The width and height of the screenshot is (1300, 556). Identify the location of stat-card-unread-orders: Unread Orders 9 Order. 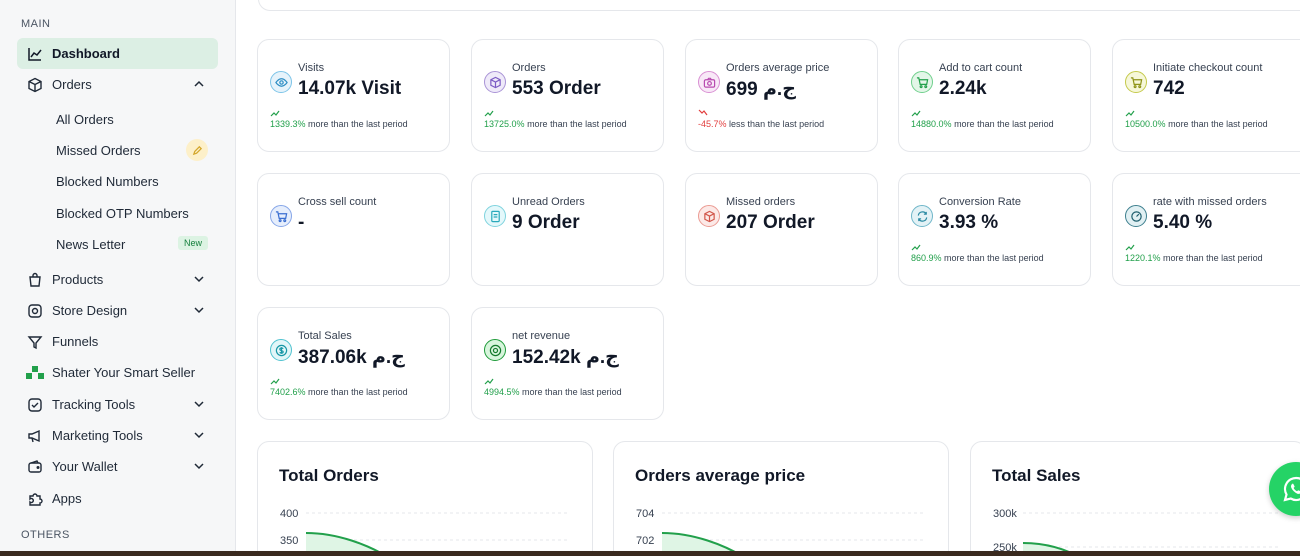
(567, 229).